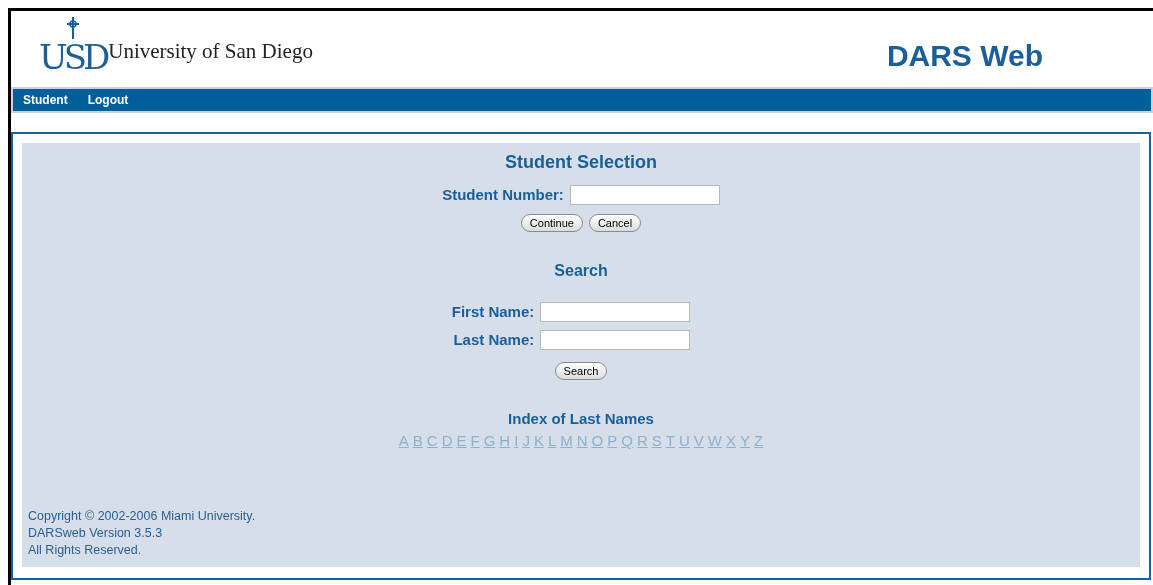 Image resolution: width=1153 pixels, height=585 pixels. What do you see at coordinates (516, 441) in the screenshot?
I see `letter-link: I` at bounding box center [516, 441].